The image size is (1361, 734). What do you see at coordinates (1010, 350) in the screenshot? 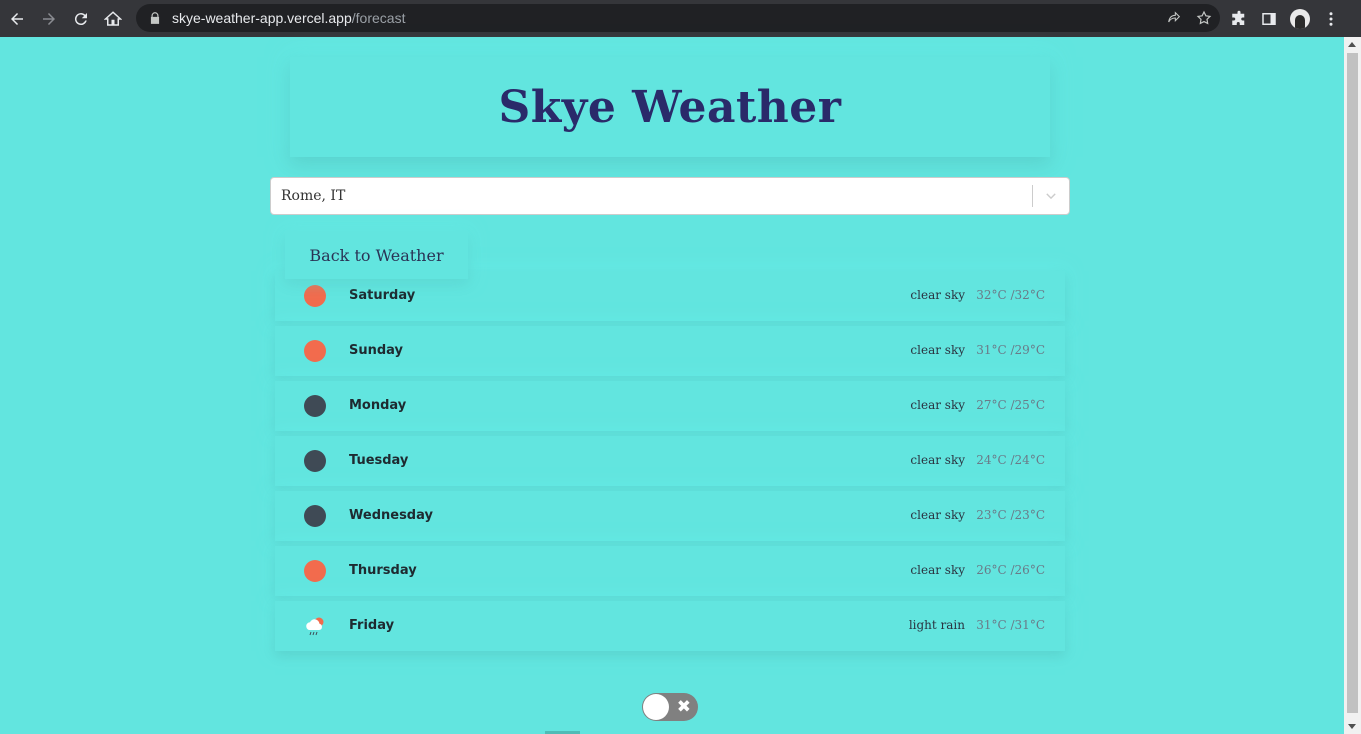
I see `forecast-temperature: 31°C /29°C` at bounding box center [1010, 350].